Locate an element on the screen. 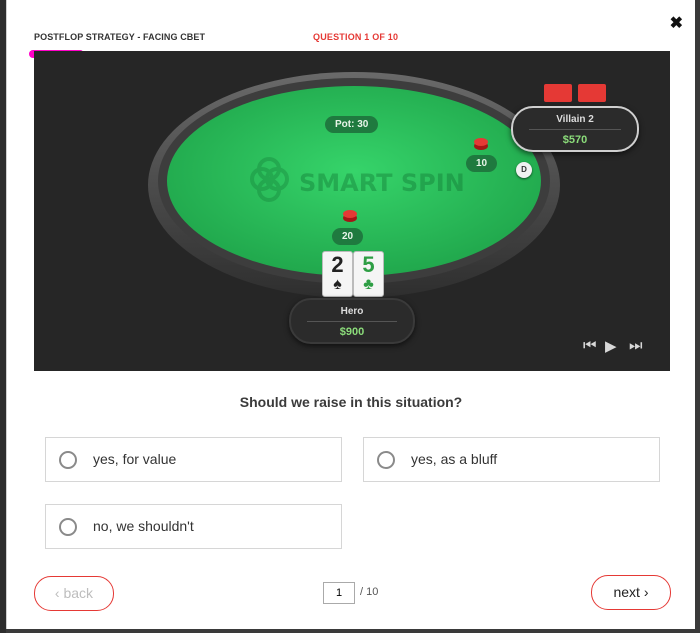 This screenshot has height=633, width=700. hero-chip is located at coordinates (350, 216).